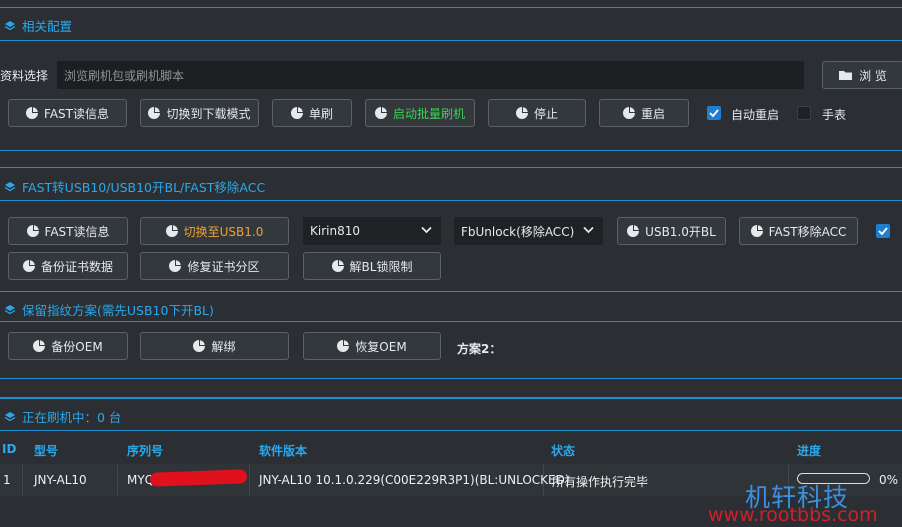  I want to click on column-header-serial: 序列号, so click(145, 451).